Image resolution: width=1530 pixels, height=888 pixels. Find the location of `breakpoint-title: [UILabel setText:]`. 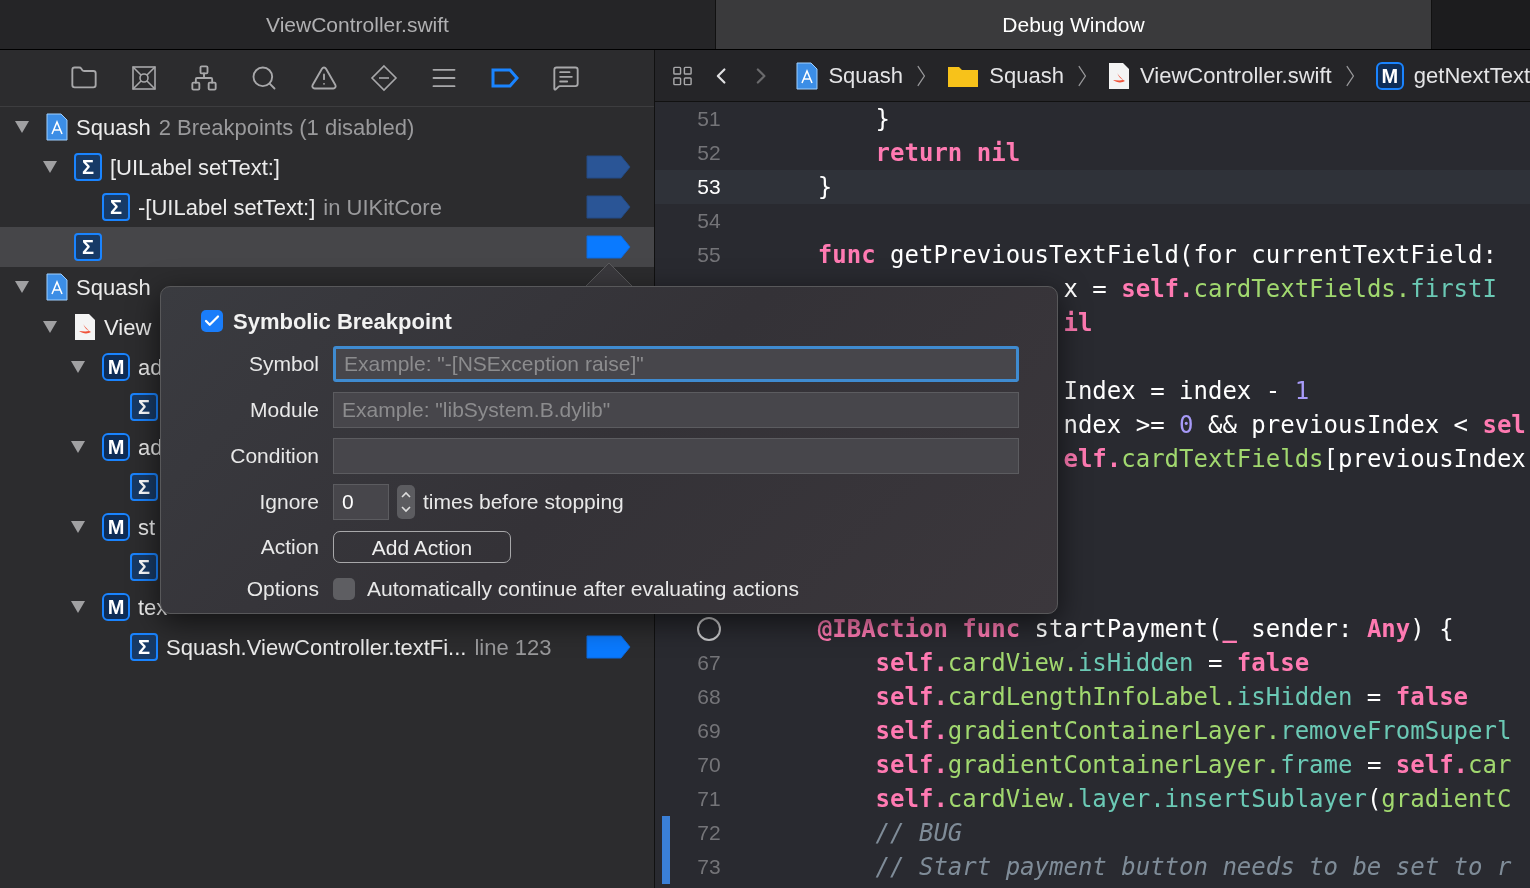

breakpoint-title: [UILabel setText:] is located at coordinates (195, 167).